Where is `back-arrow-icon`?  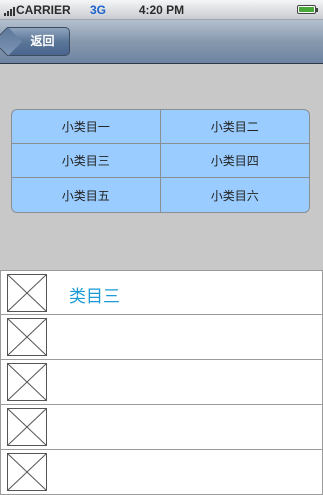
back-arrow-icon is located at coordinates (11, 41).